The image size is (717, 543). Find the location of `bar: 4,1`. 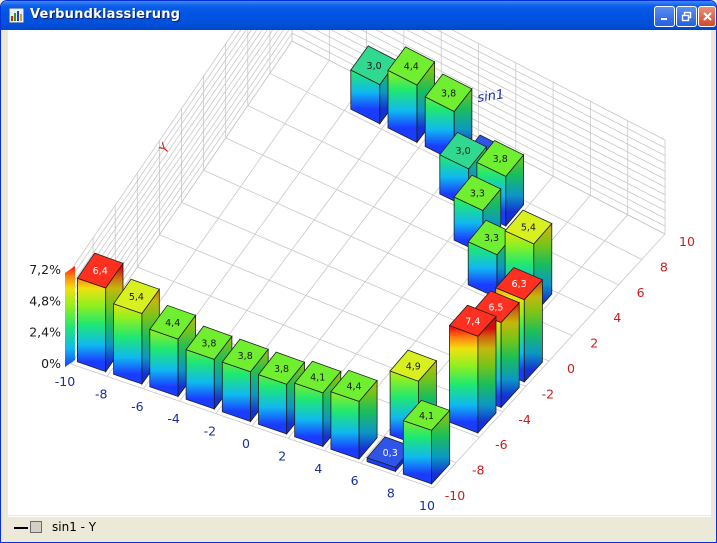

bar: 4,1 is located at coordinates (426, 442).